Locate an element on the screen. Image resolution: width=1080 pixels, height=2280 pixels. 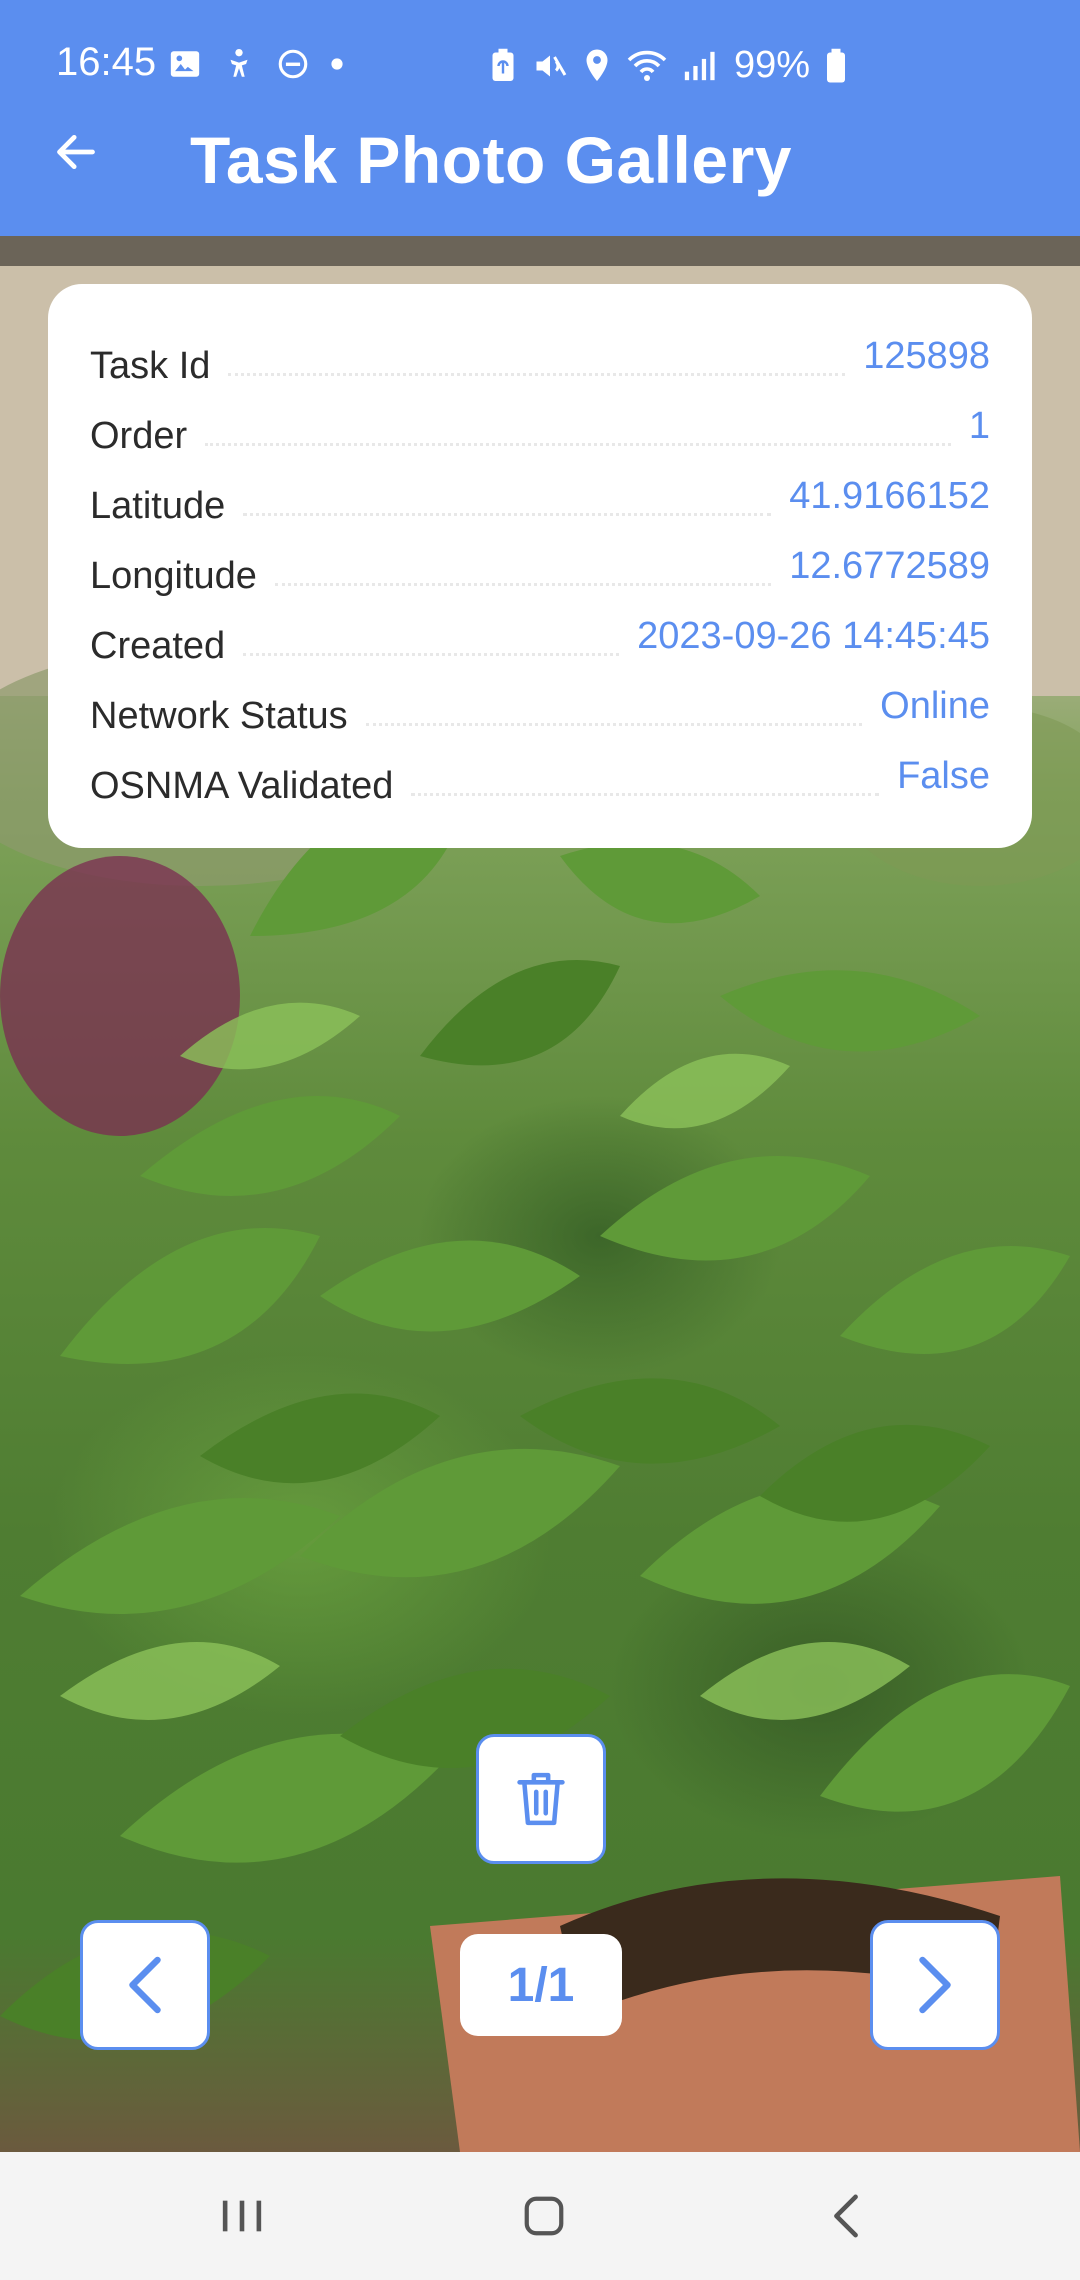
info-row-created: Created 2023-09-26 14:45:45 is located at coordinates (540, 637).